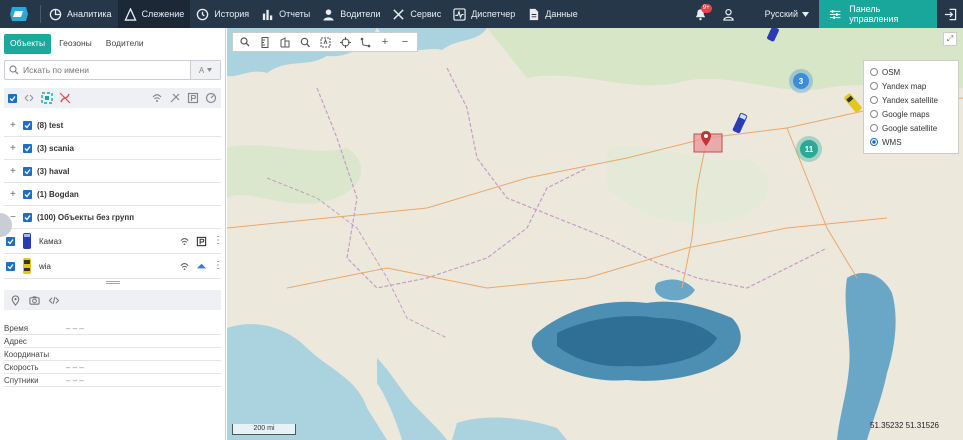 The width and height of the screenshot is (963, 440). I want to click on info-row: Координаты, so click(112, 354).